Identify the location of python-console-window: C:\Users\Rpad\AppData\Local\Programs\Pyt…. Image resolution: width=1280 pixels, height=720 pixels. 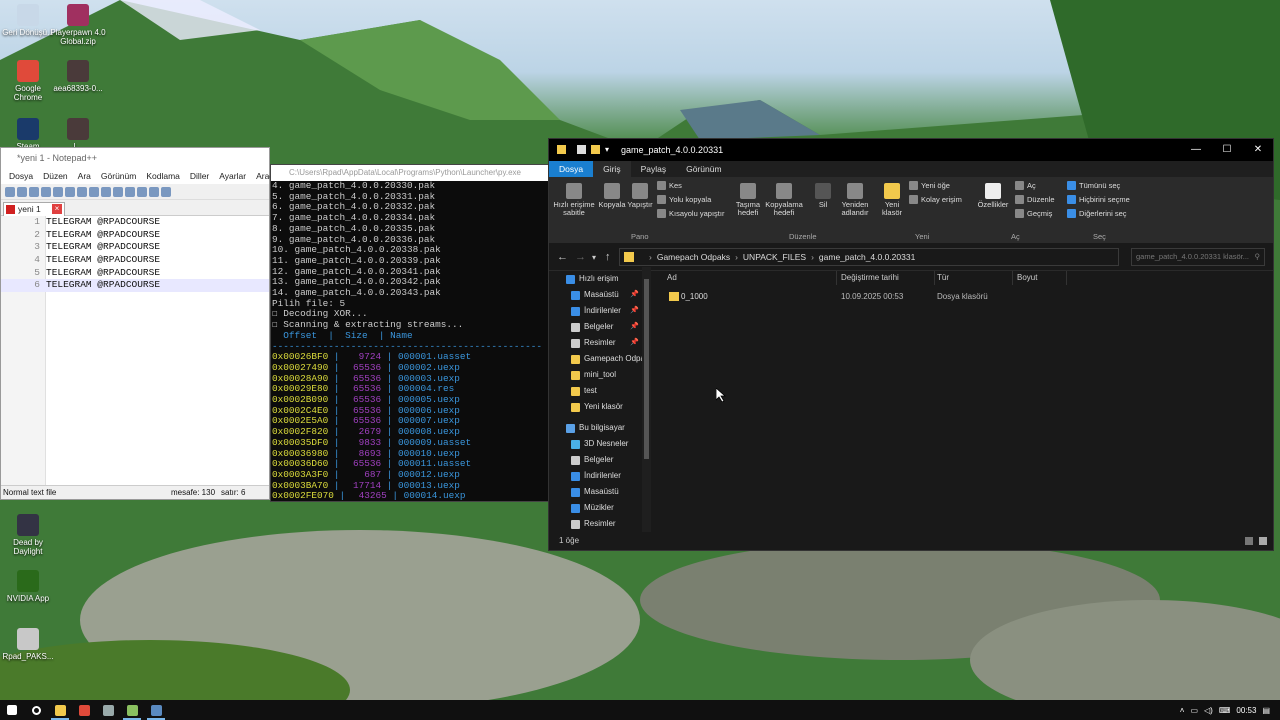
(410, 333).